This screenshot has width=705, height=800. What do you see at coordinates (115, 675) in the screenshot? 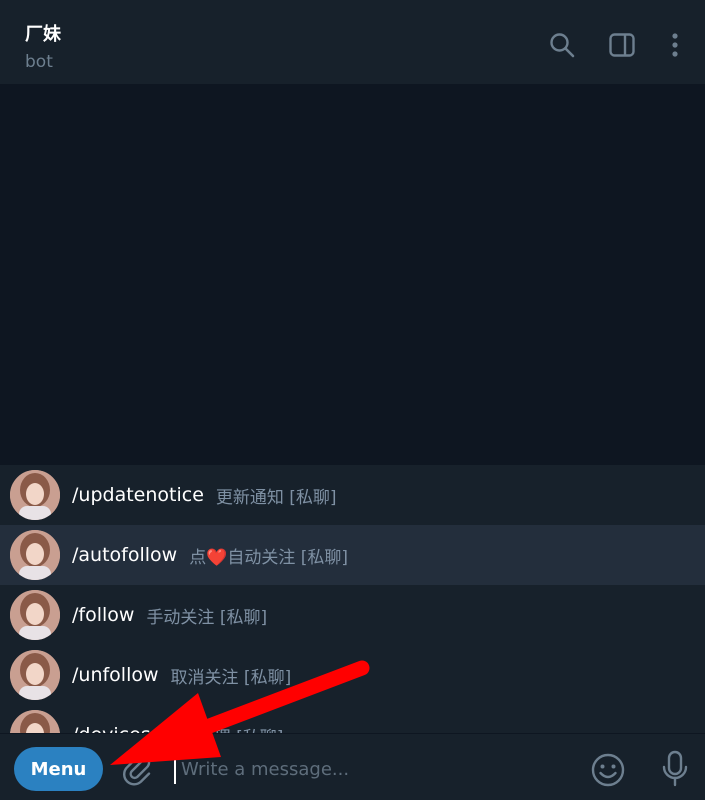
I see `command-name: /unfollow` at bounding box center [115, 675].